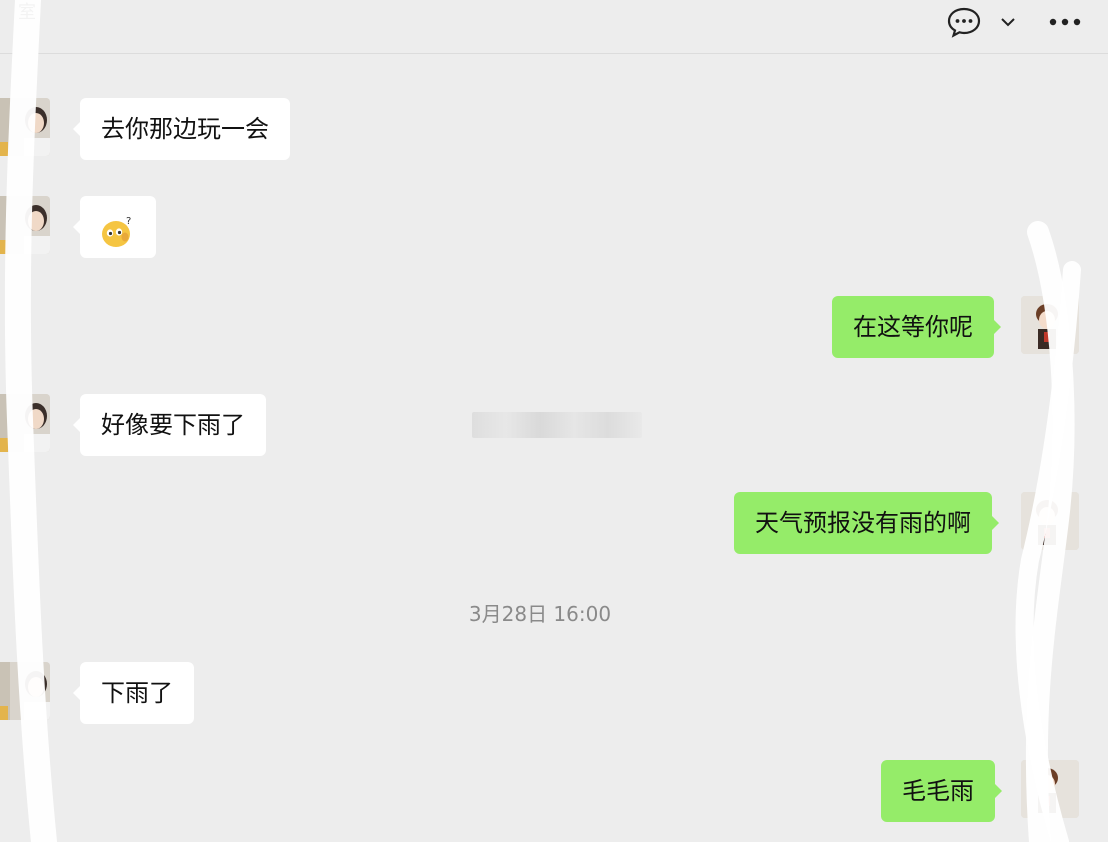  I want to click on chat-header: 室, so click(554, 27).